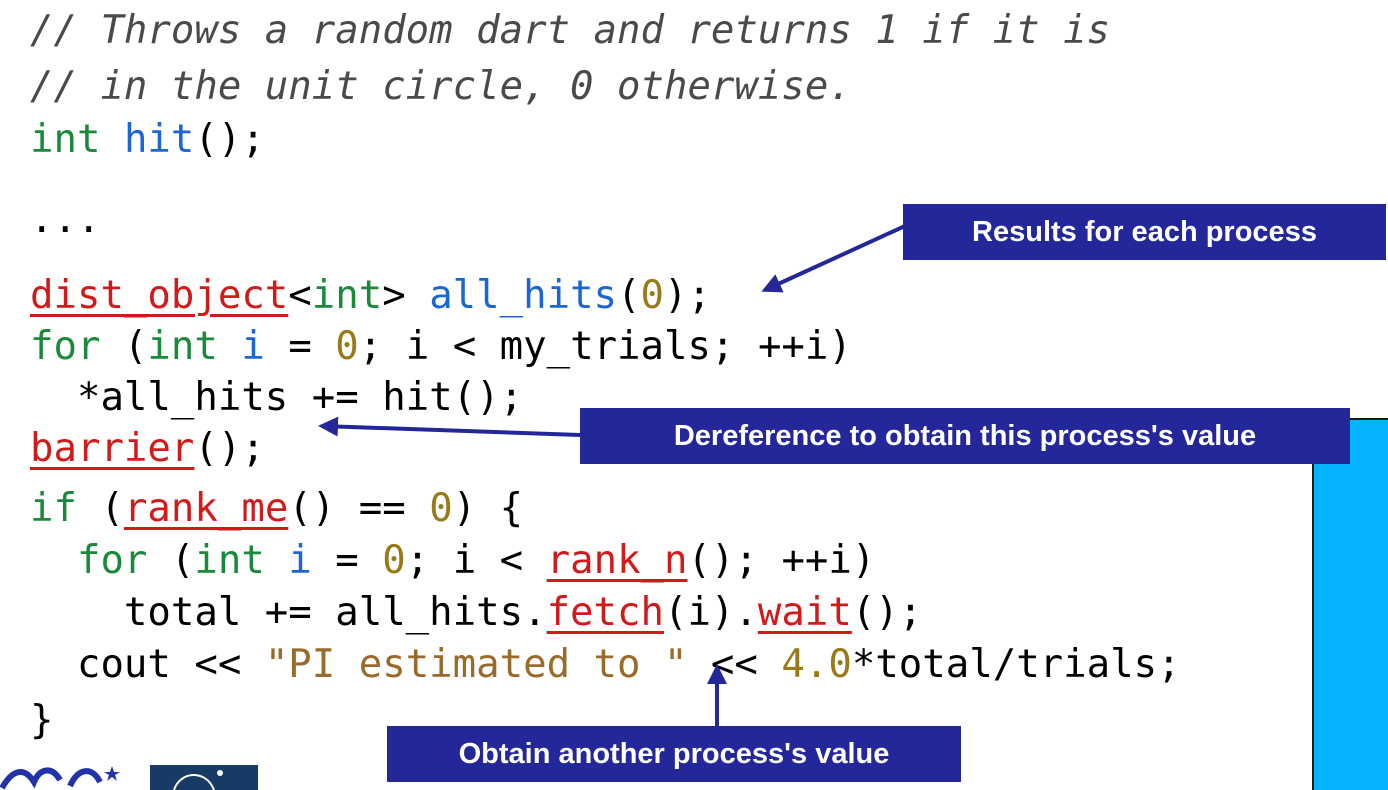 The width and height of the screenshot is (1388, 790). What do you see at coordinates (60, 778) in the screenshot?
I see `logo-upc-icon` at bounding box center [60, 778].